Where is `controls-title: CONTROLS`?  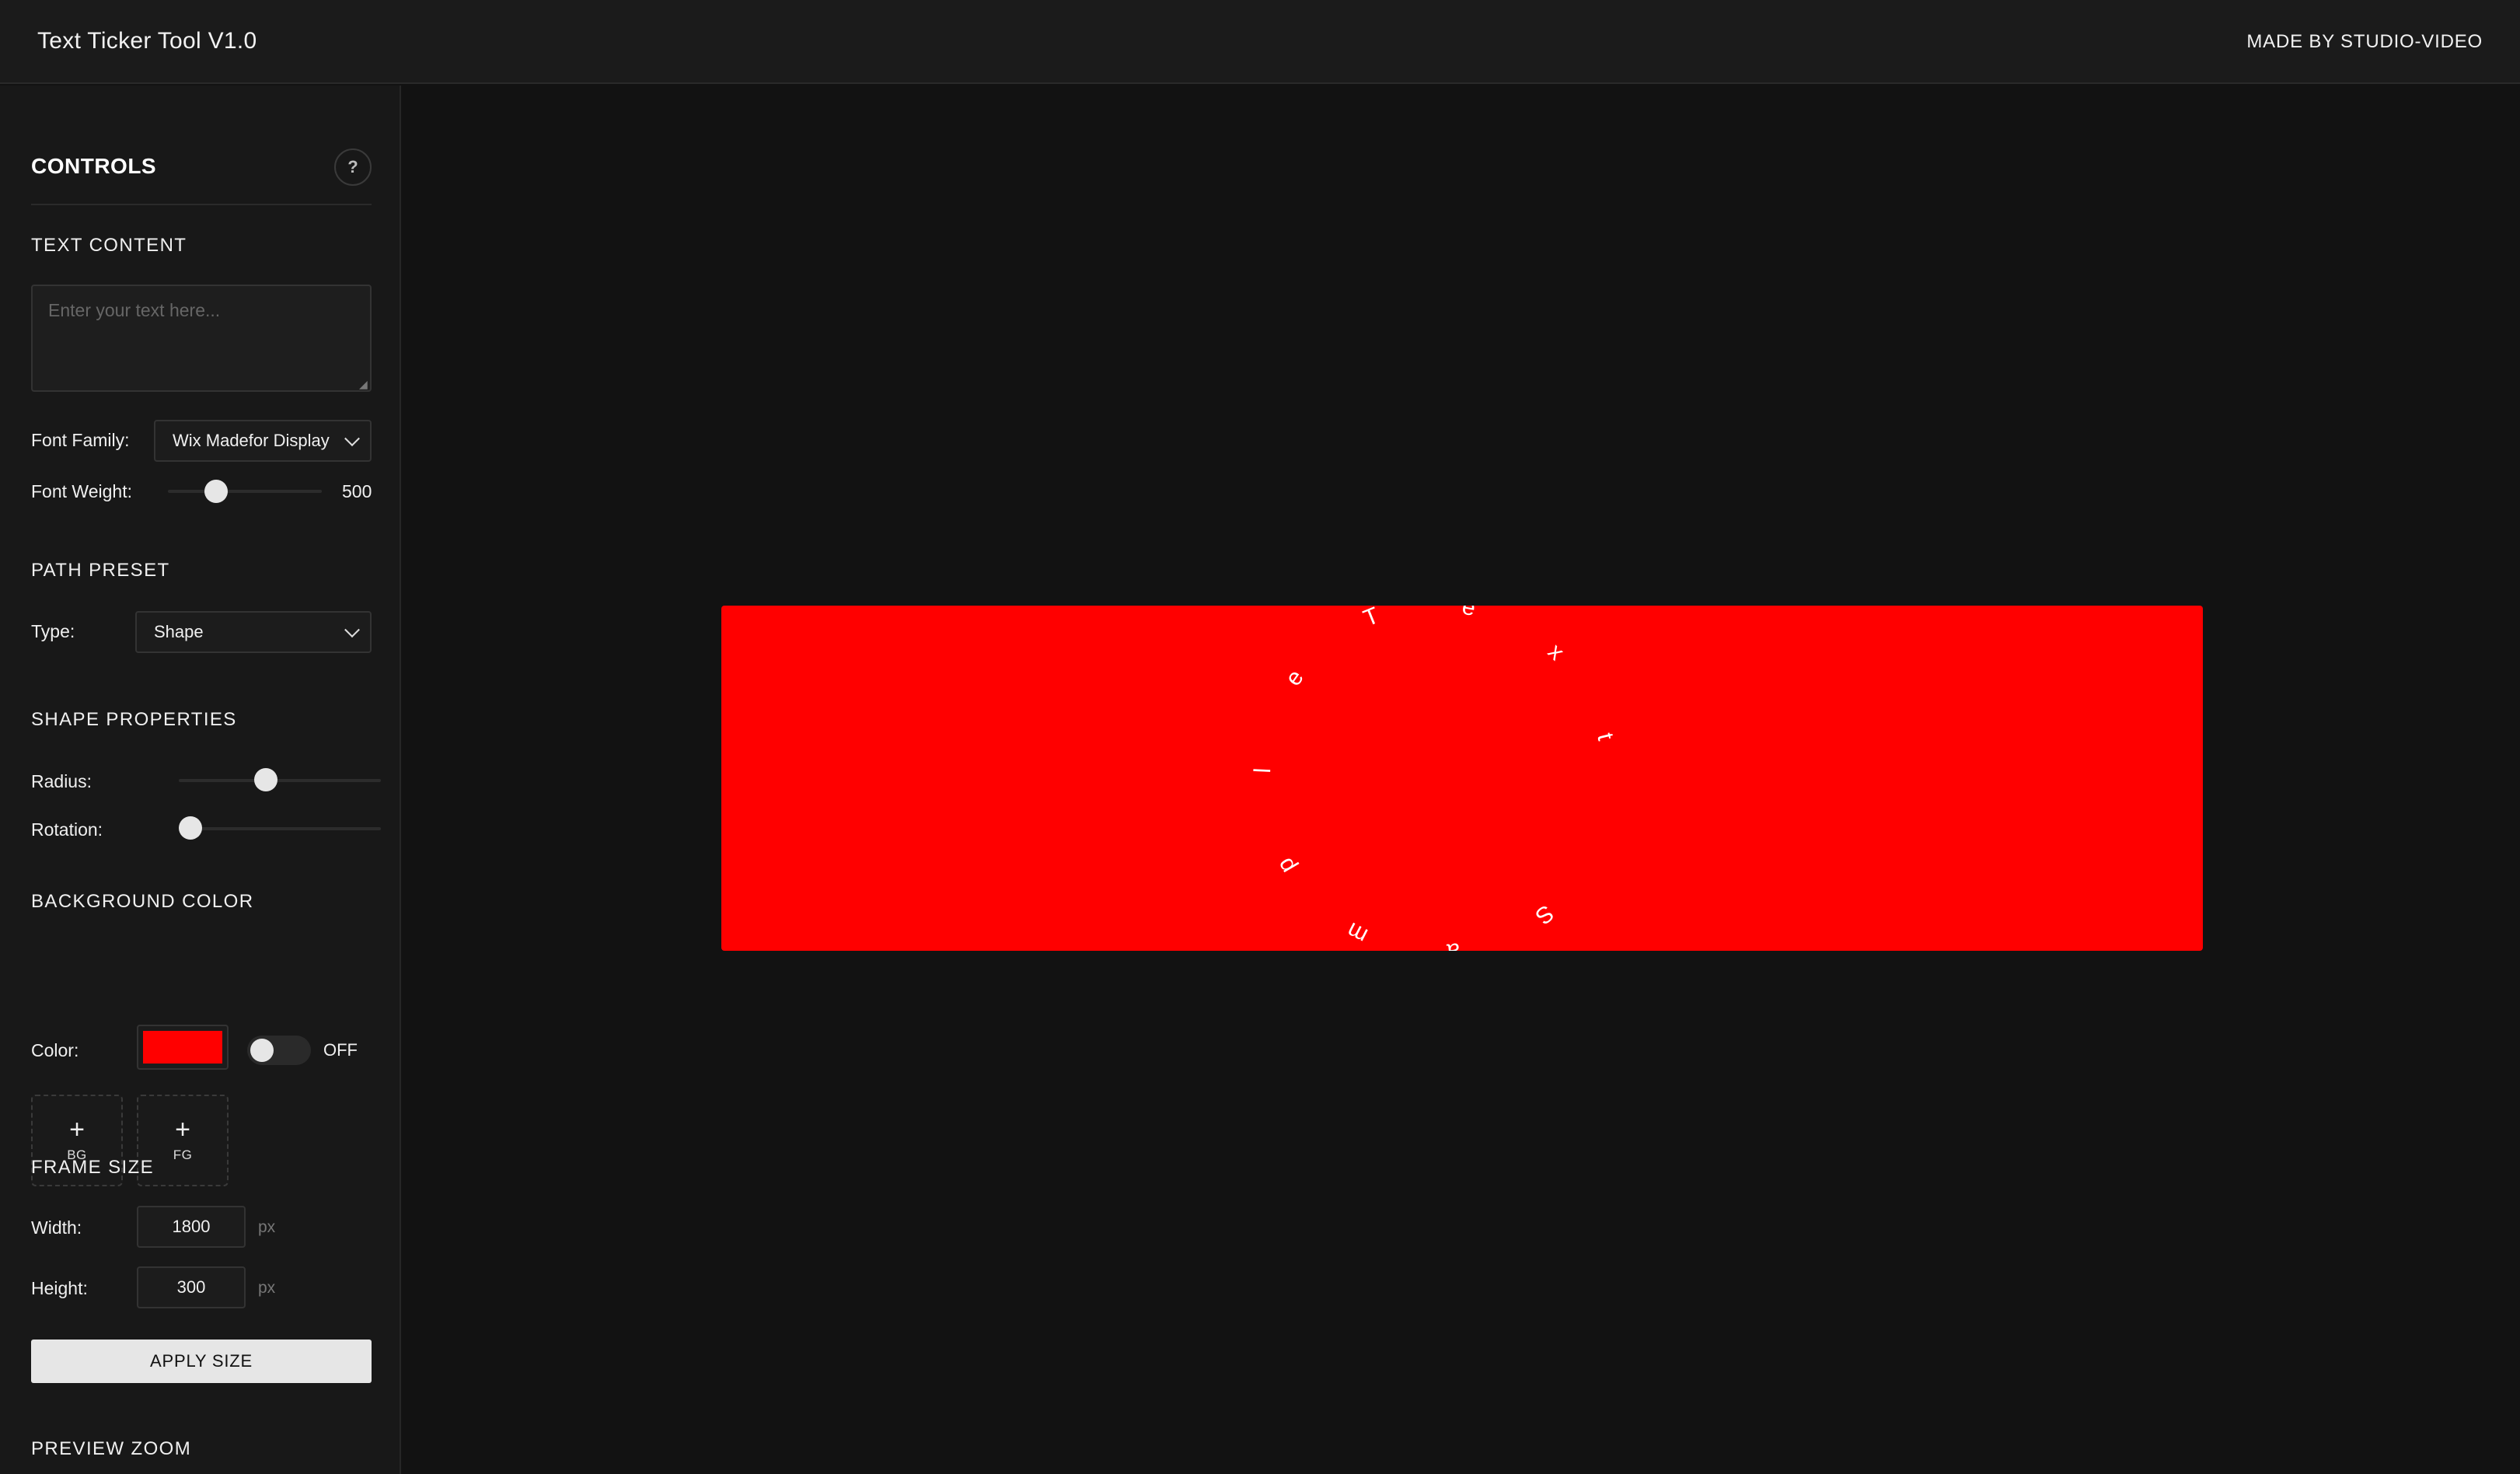 controls-title: CONTROLS is located at coordinates (94, 166).